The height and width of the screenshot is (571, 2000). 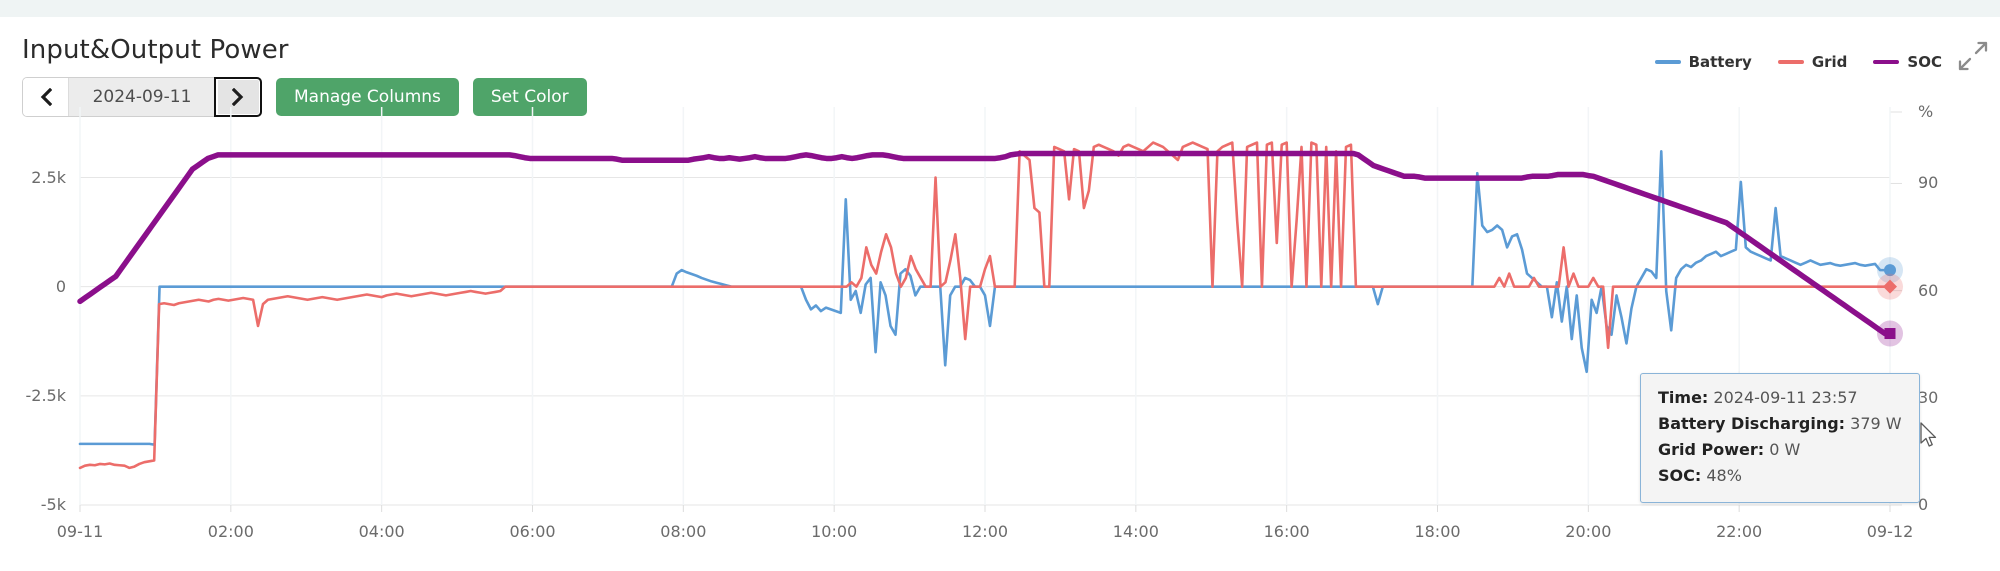 What do you see at coordinates (48, 177) in the screenshot?
I see `y-axis-tick-label: 2.5k` at bounding box center [48, 177].